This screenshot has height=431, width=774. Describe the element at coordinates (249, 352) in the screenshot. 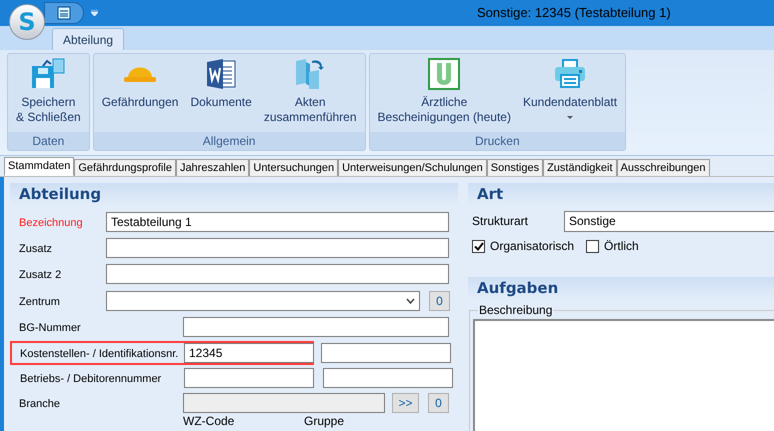

I see `text-field: 12345` at that location.